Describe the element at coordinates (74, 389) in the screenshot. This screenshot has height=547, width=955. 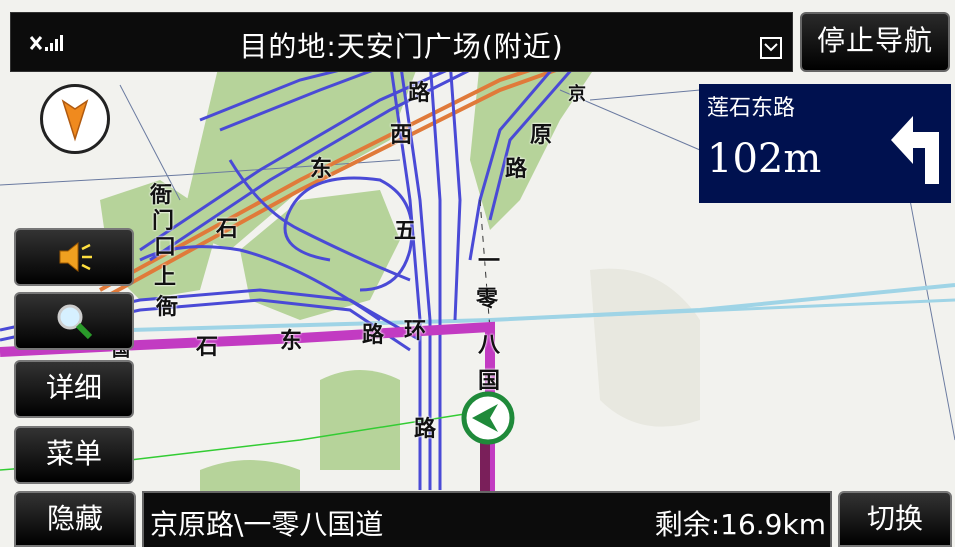
I see `detail-button: 详细` at that location.